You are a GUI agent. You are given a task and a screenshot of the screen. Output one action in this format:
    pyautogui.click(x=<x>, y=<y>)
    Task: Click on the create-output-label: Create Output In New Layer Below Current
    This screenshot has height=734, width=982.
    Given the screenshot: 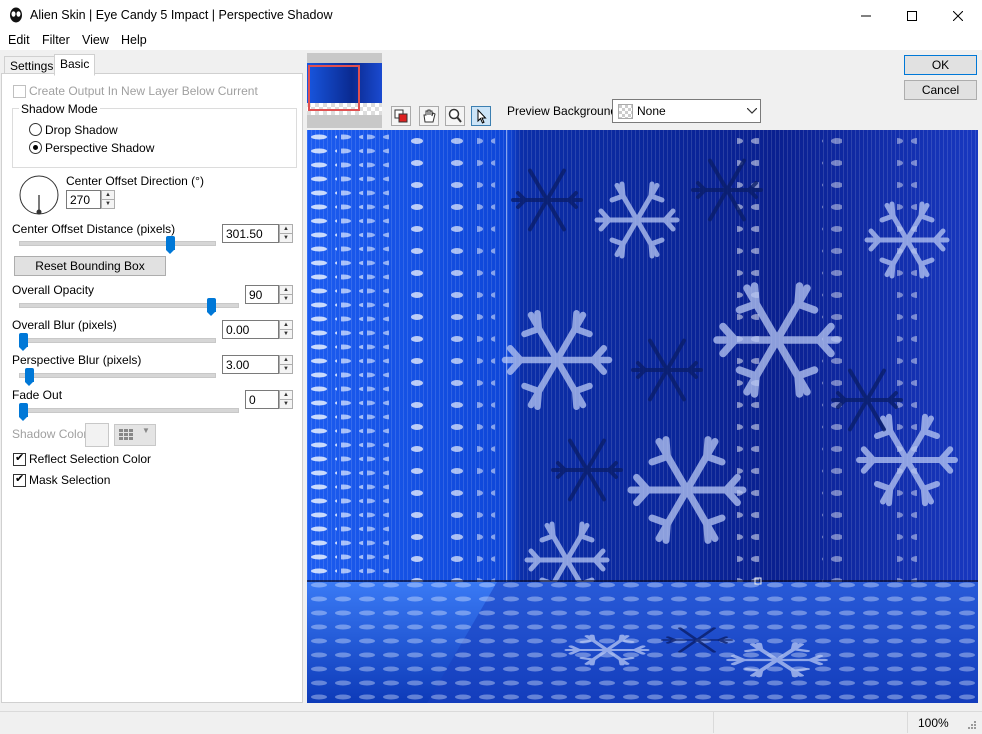 What is the action you would take?
    pyautogui.click(x=143, y=91)
    